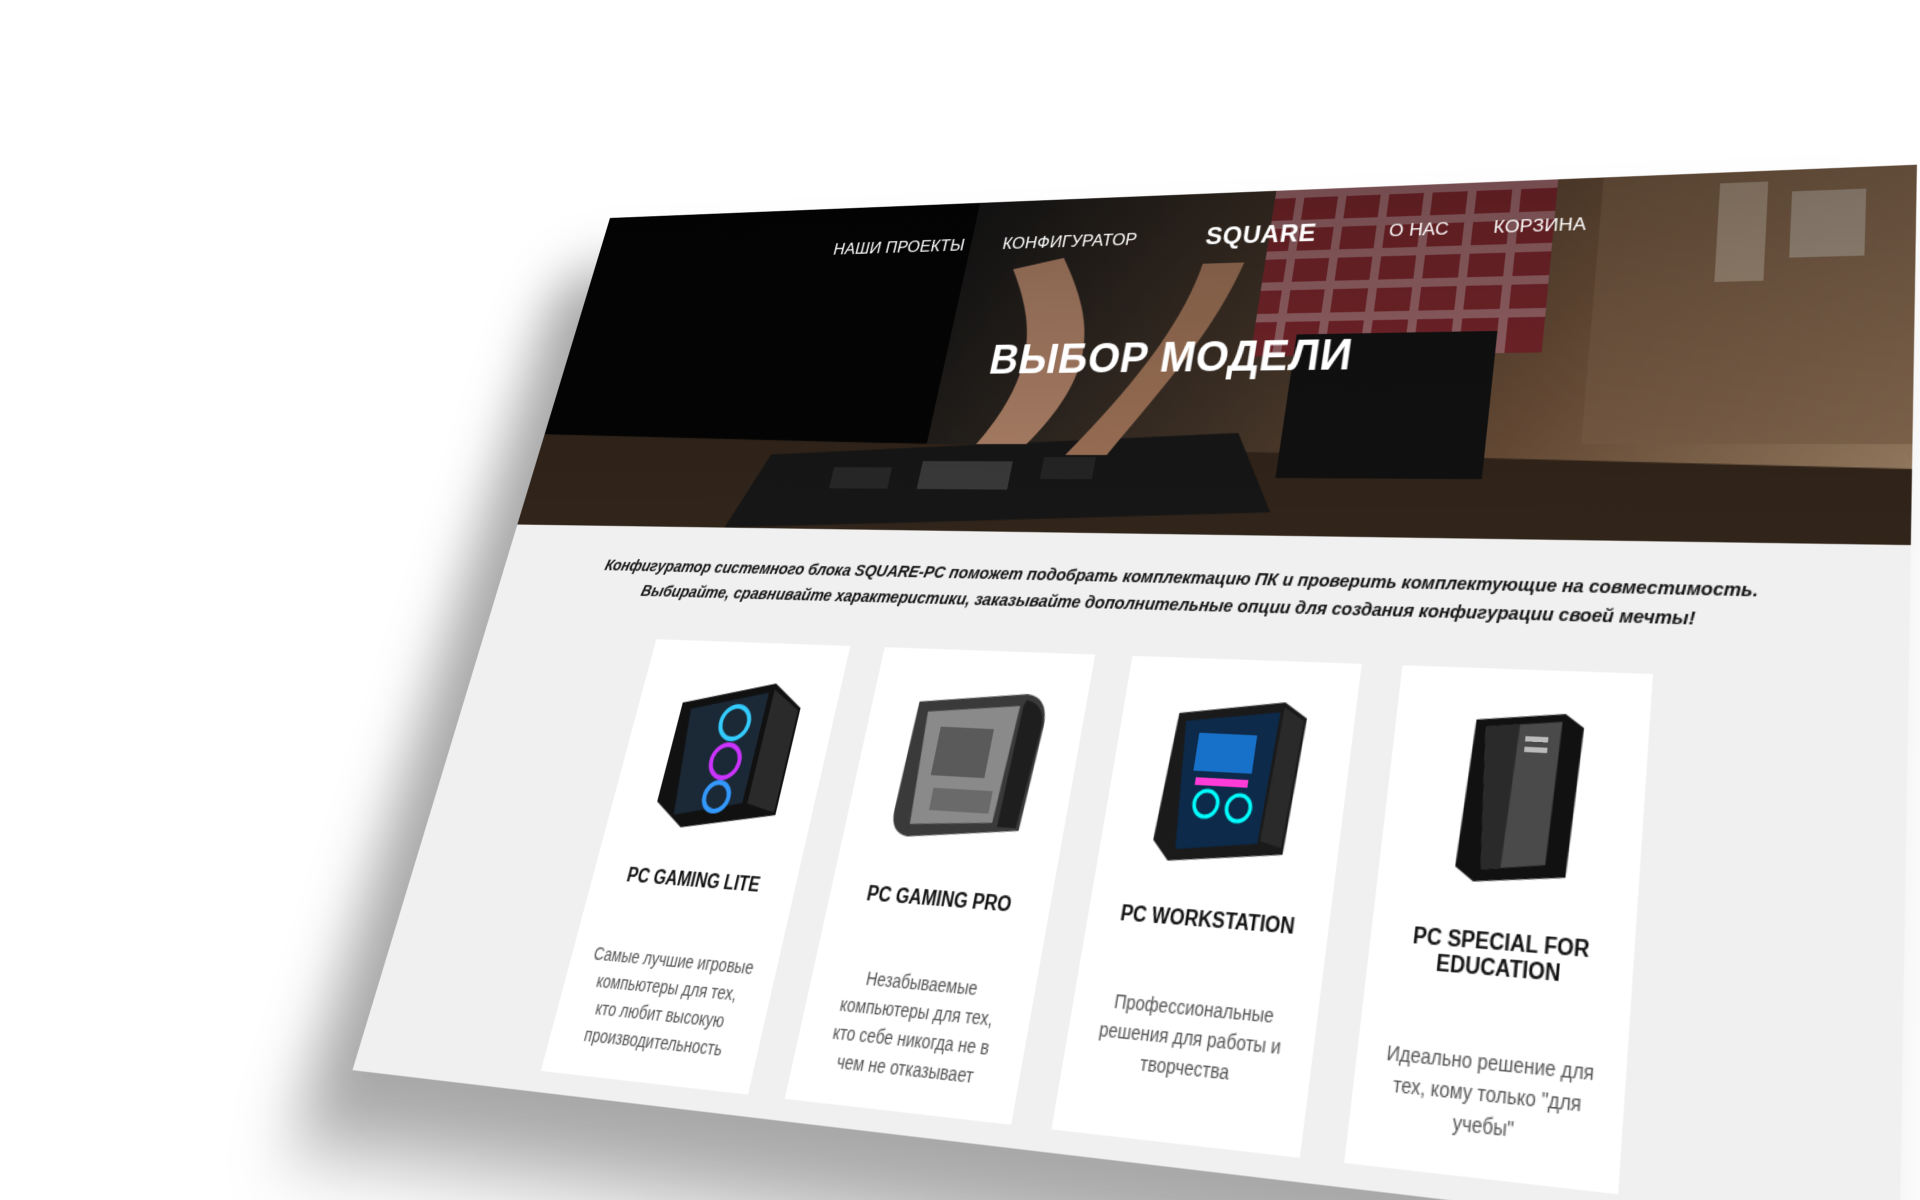  Describe the element at coordinates (1419, 230) in the screenshot. I see `nav-link-about: О НАС` at that location.